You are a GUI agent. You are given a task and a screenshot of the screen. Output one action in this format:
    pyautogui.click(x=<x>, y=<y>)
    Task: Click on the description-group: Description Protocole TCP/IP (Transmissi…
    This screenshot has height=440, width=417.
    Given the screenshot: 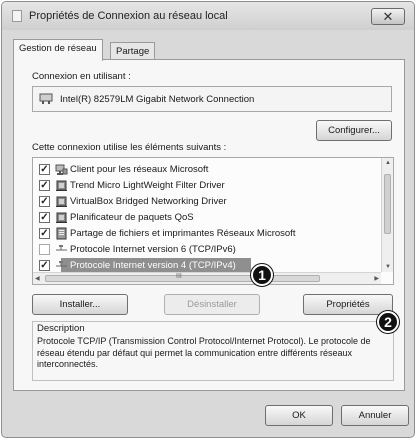 What is the action you would take?
    pyautogui.click(x=213, y=351)
    